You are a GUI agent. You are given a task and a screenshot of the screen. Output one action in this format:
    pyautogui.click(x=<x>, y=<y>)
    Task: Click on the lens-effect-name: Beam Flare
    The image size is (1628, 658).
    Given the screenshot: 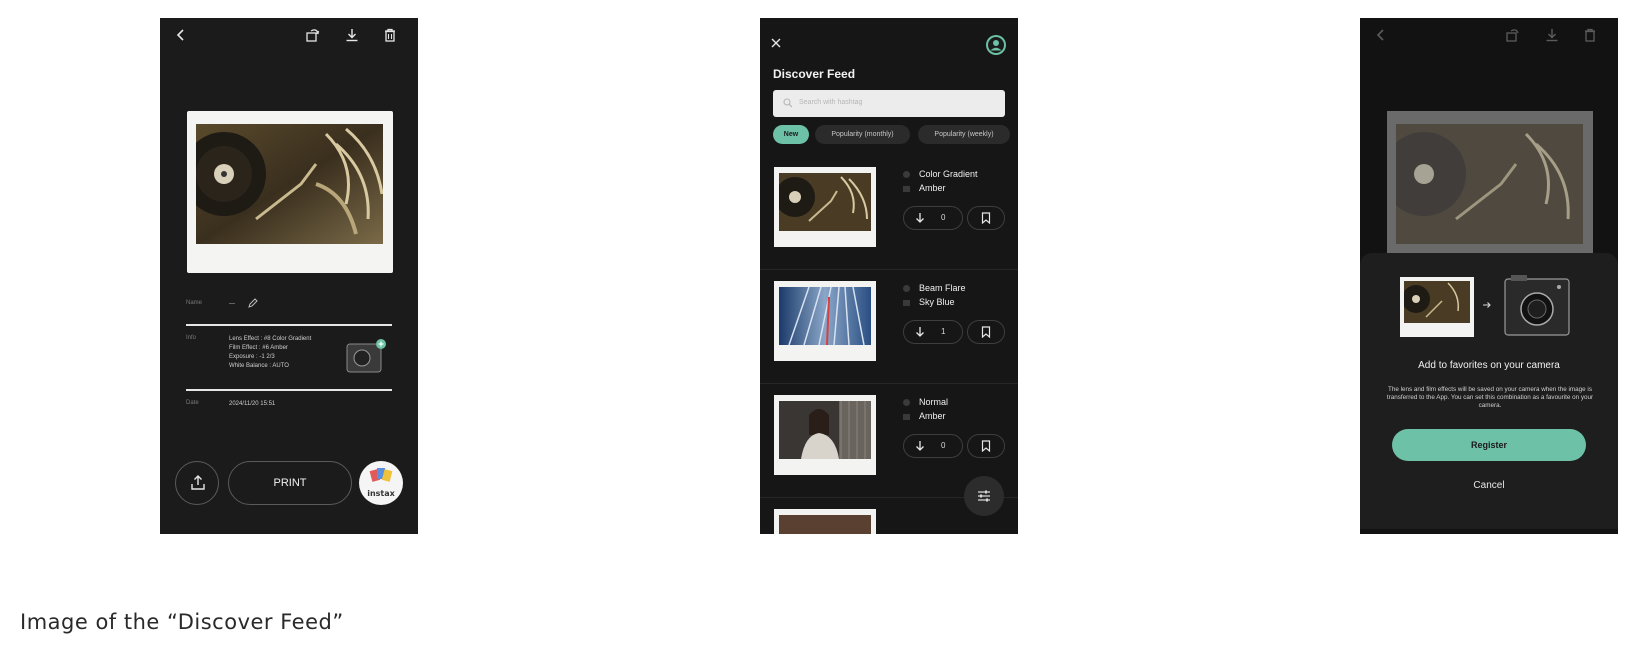 What is the action you would take?
    pyautogui.click(x=942, y=288)
    